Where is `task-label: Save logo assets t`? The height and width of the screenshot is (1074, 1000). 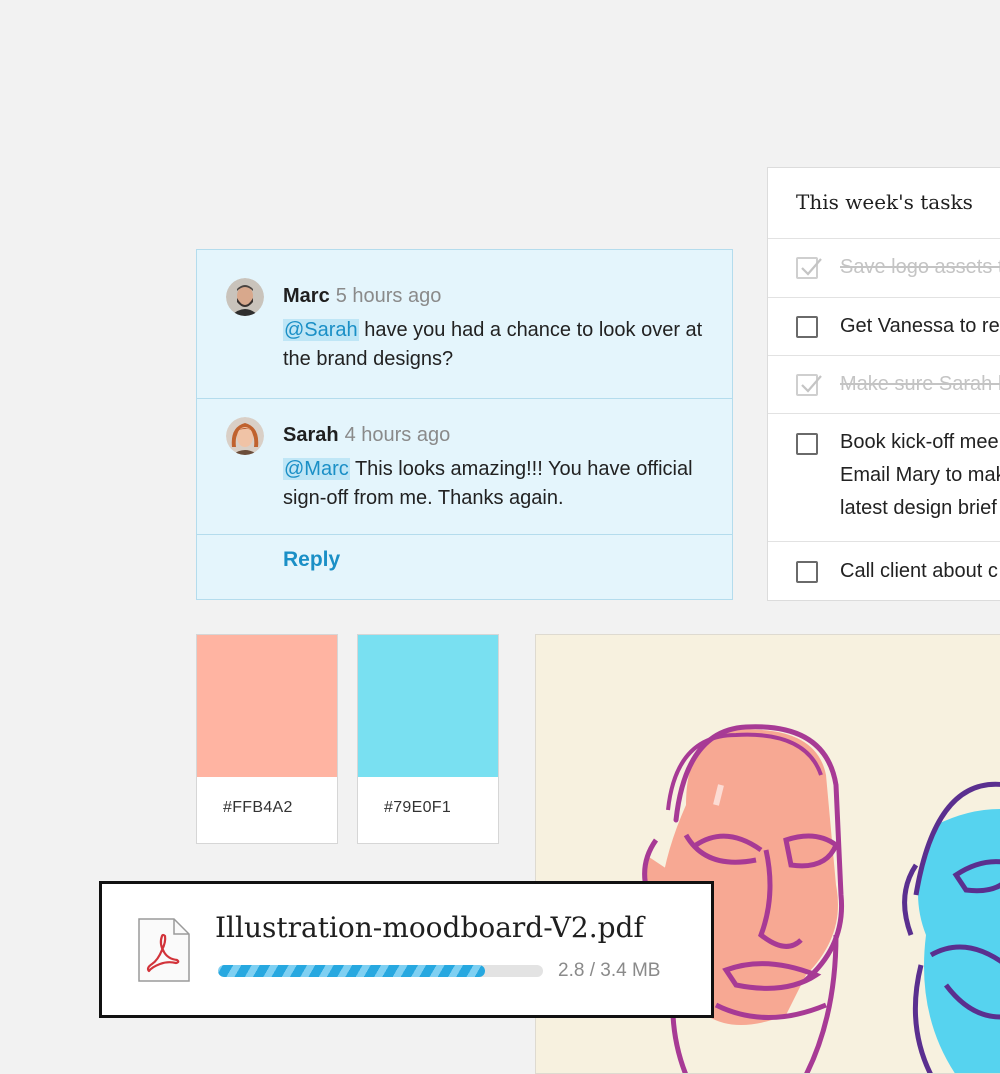
task-label: Save logo assets t is located at coordinates (920, 267).